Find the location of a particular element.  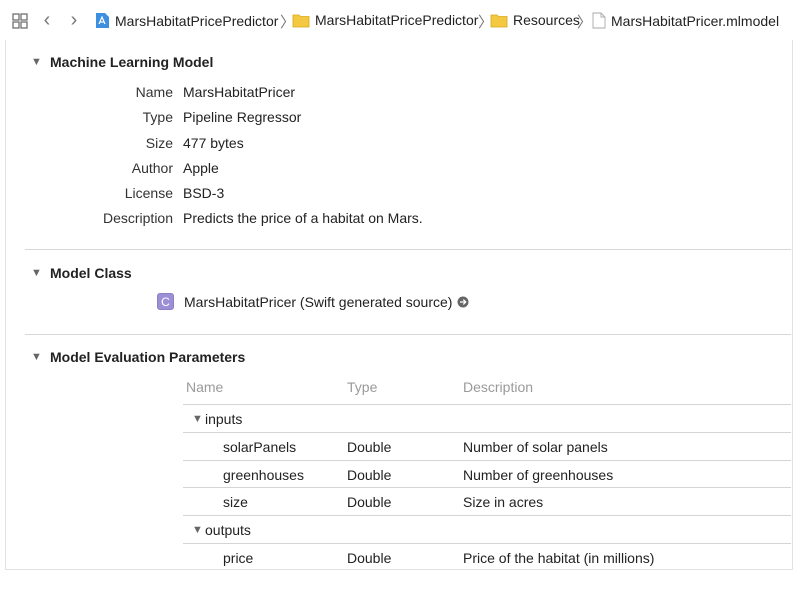

param-description: Price of the habitat (in millions) is located at coordinates (559, 558).